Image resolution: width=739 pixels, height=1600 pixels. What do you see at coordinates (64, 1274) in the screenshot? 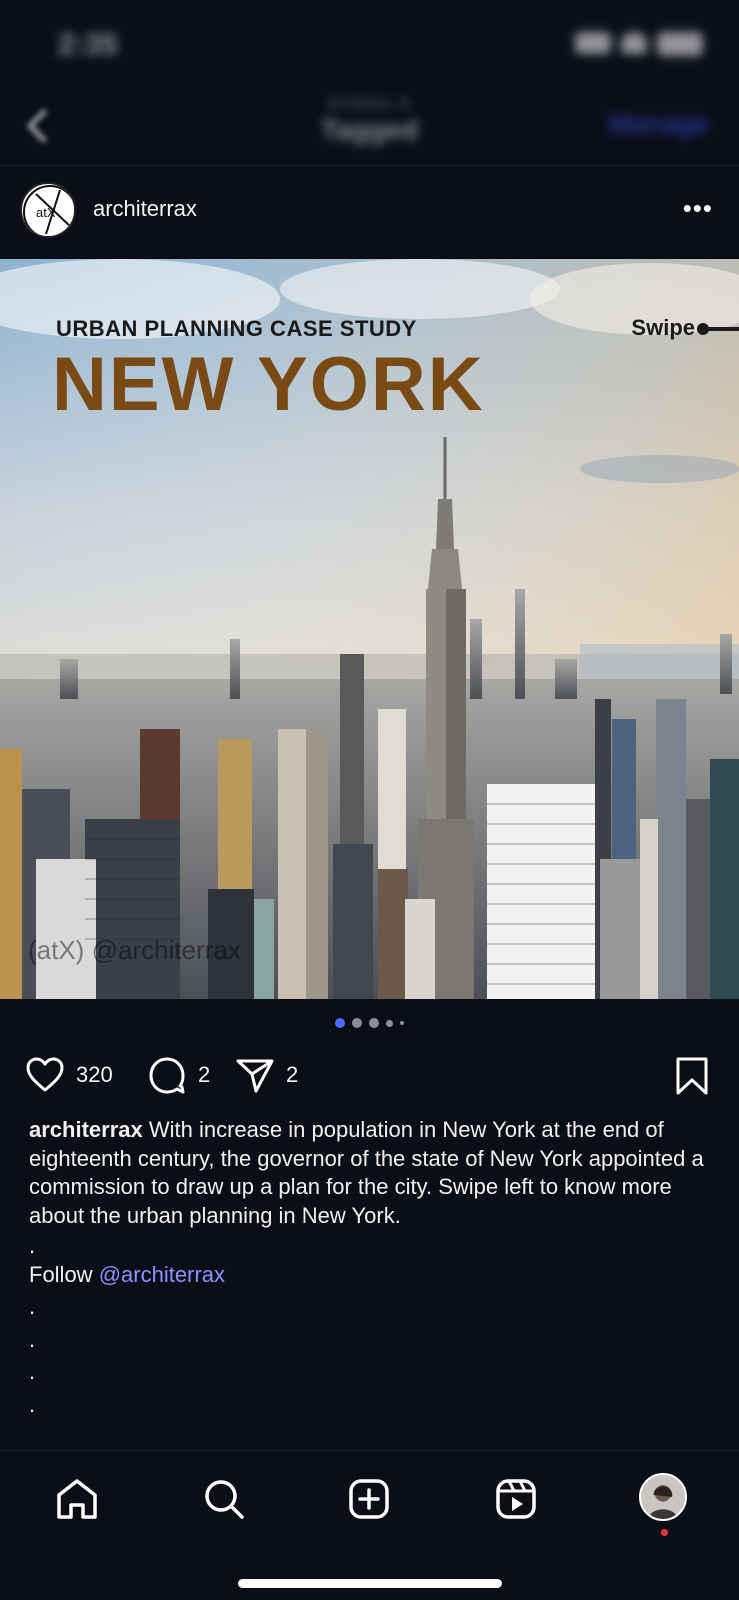
I see `follow-prefix: Follow` at bounding box center [64, 1274].